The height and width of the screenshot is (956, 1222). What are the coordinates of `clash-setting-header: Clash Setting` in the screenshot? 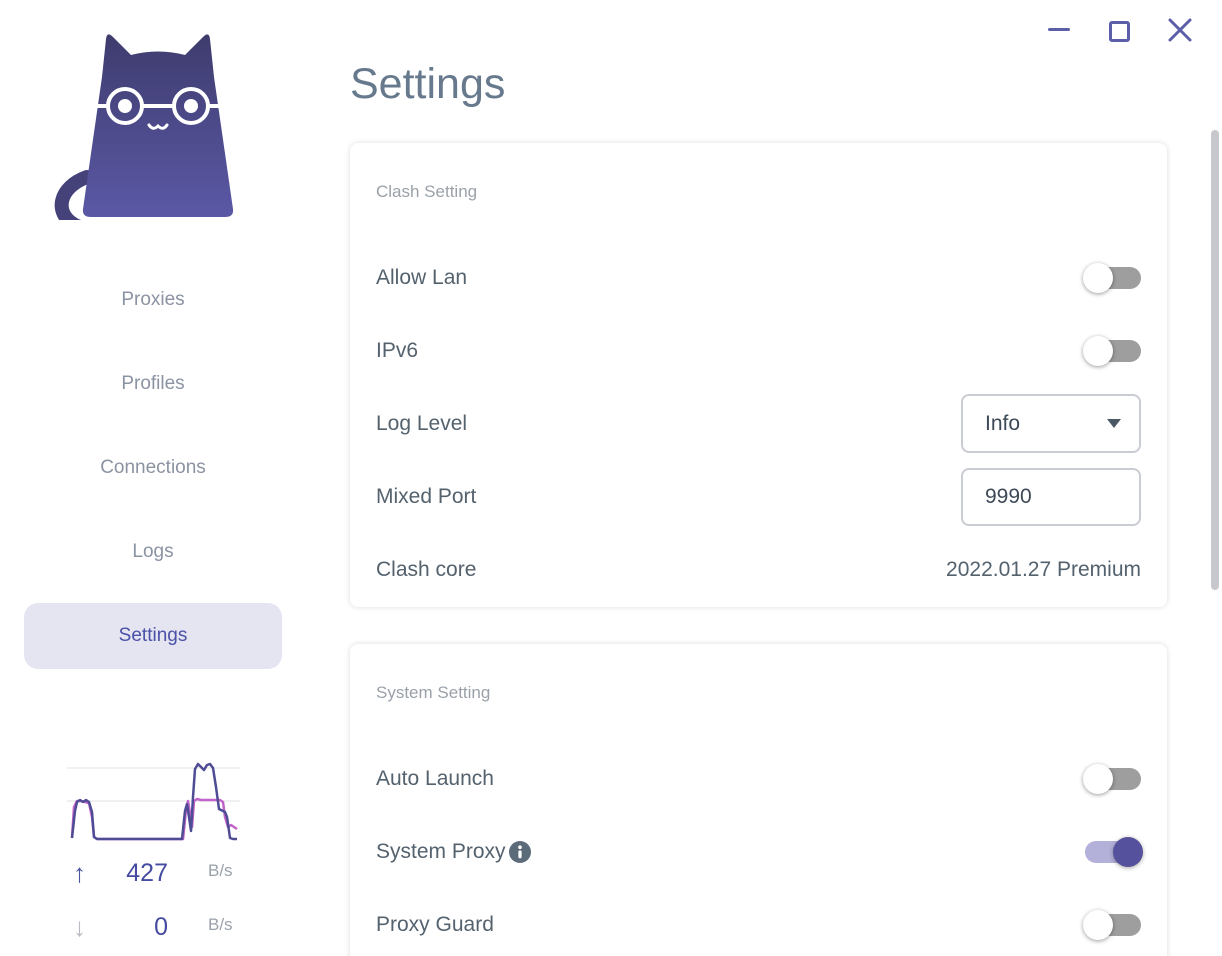 It's located at (427, 191).